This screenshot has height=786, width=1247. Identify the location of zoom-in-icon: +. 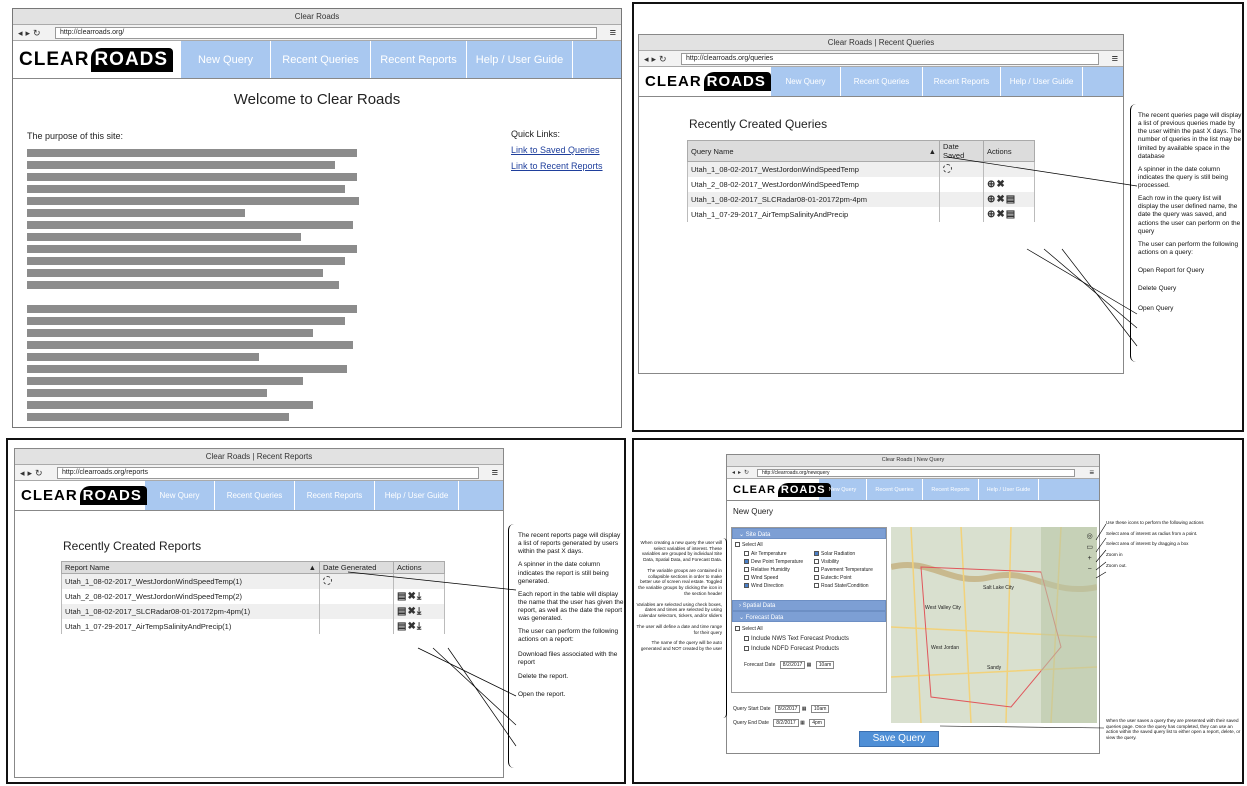
(1089, 558).